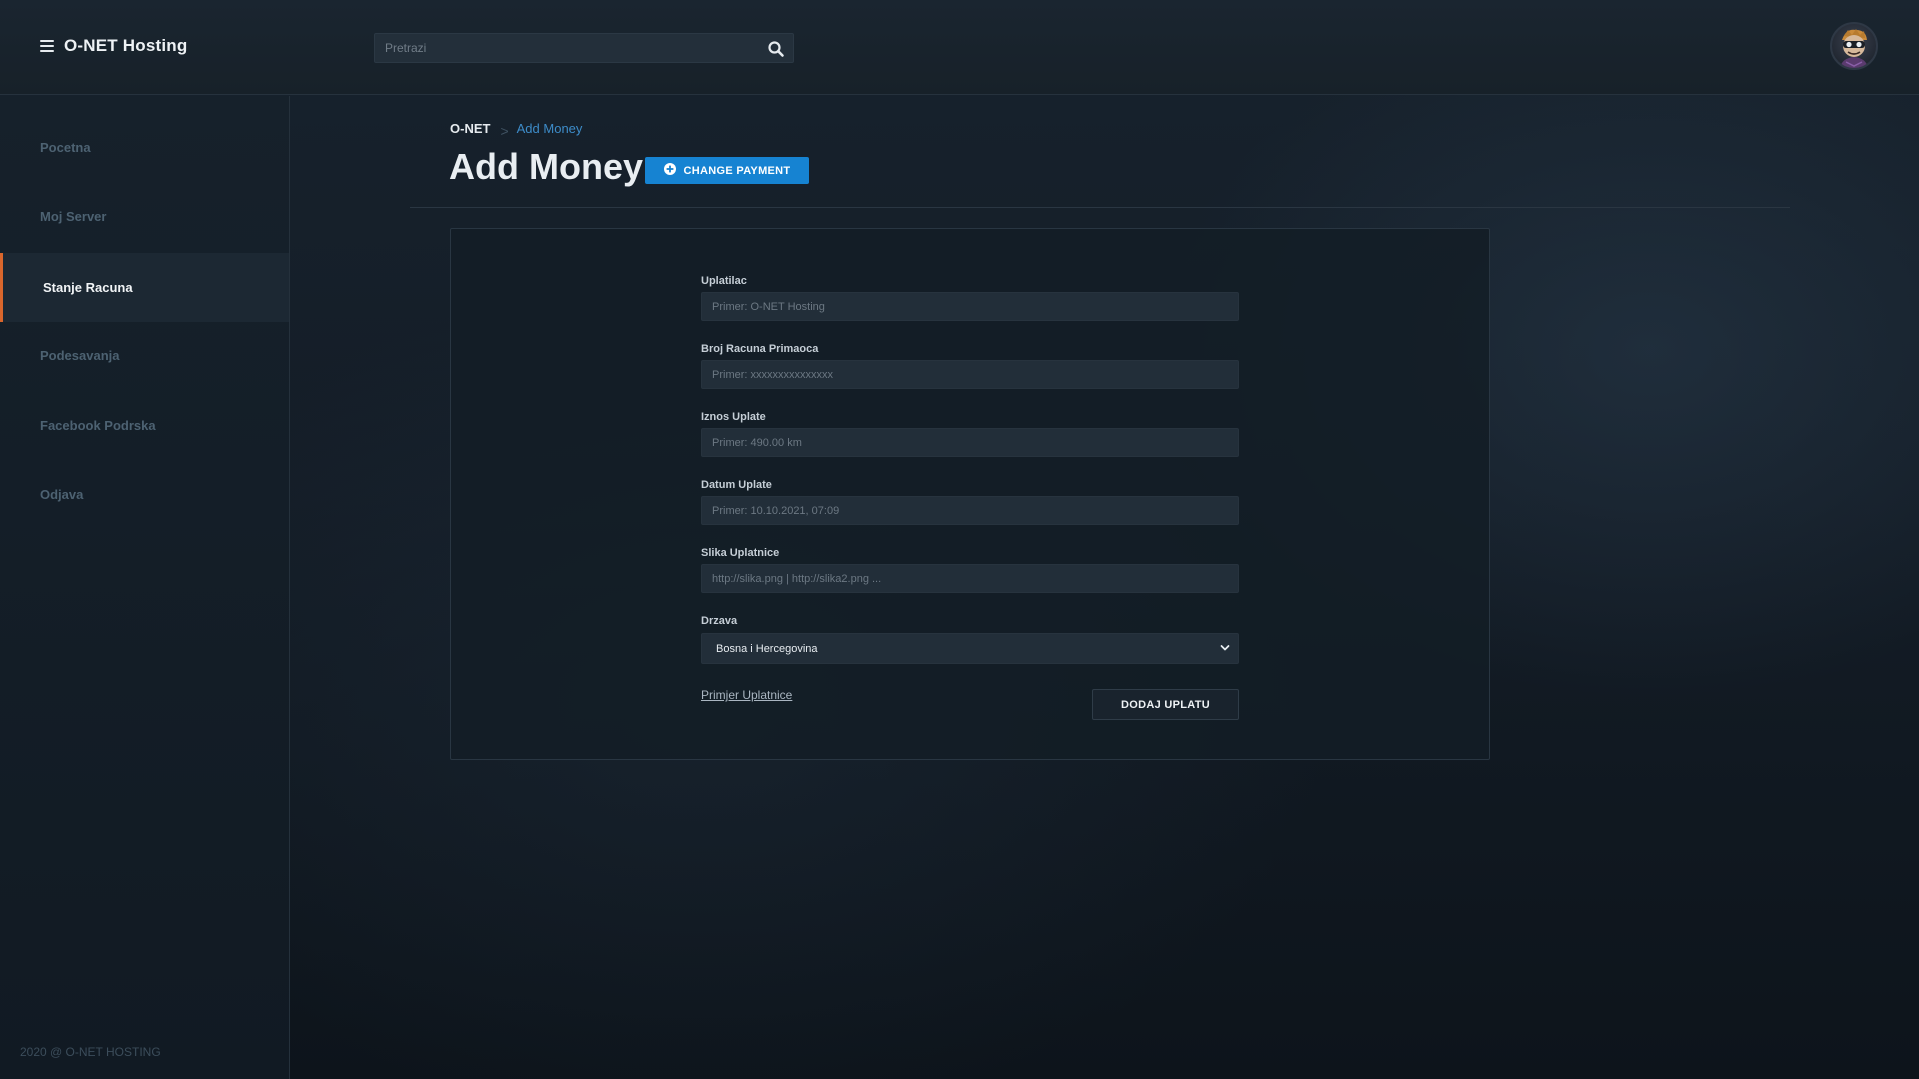 The height and width of the screenshot is (1079, 1919). What do you see at coordinates (1225, 649) in the screenshot?
I see `chevron-down-icon` at bounding box center [1225, 649].